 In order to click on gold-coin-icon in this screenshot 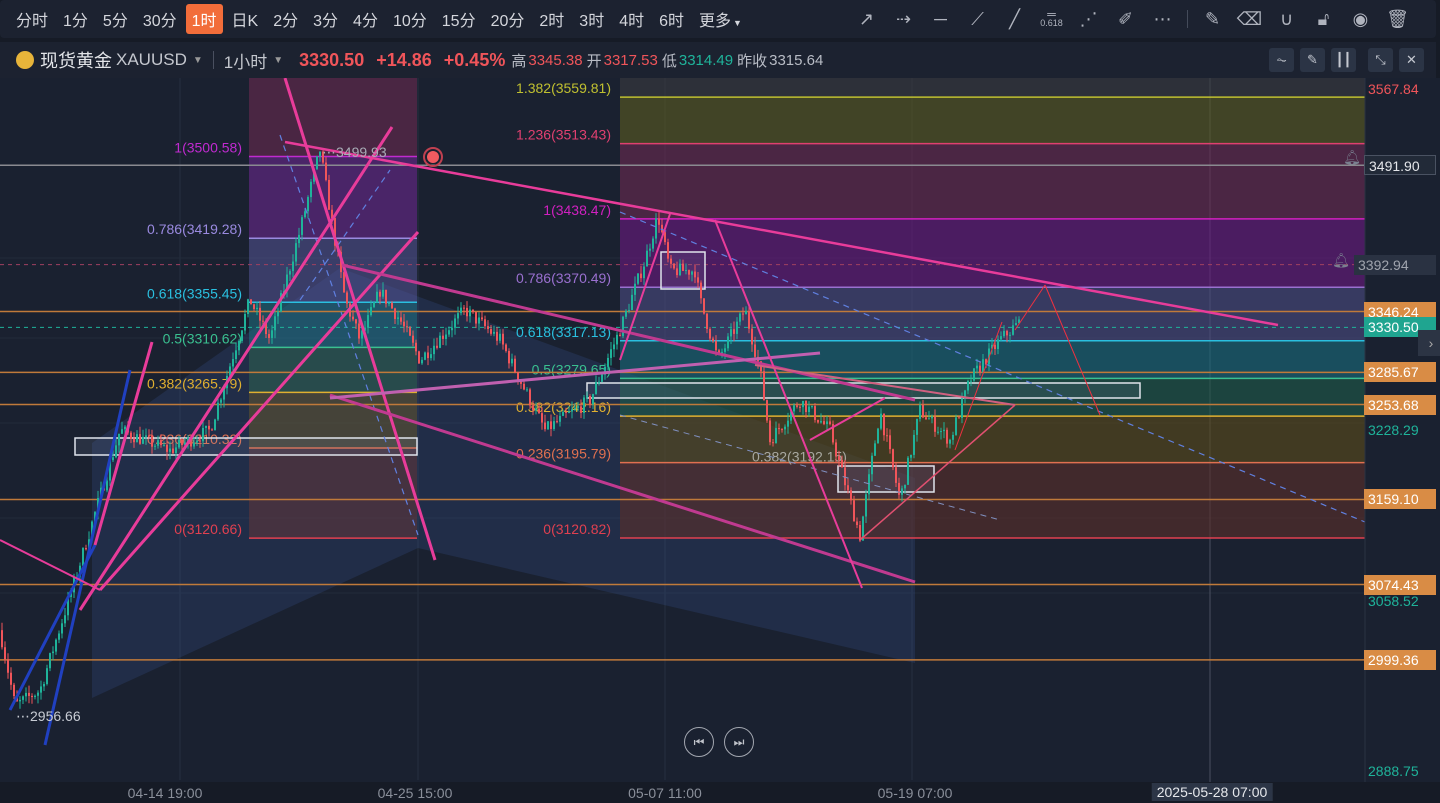, I will do `click(25, 60)`.